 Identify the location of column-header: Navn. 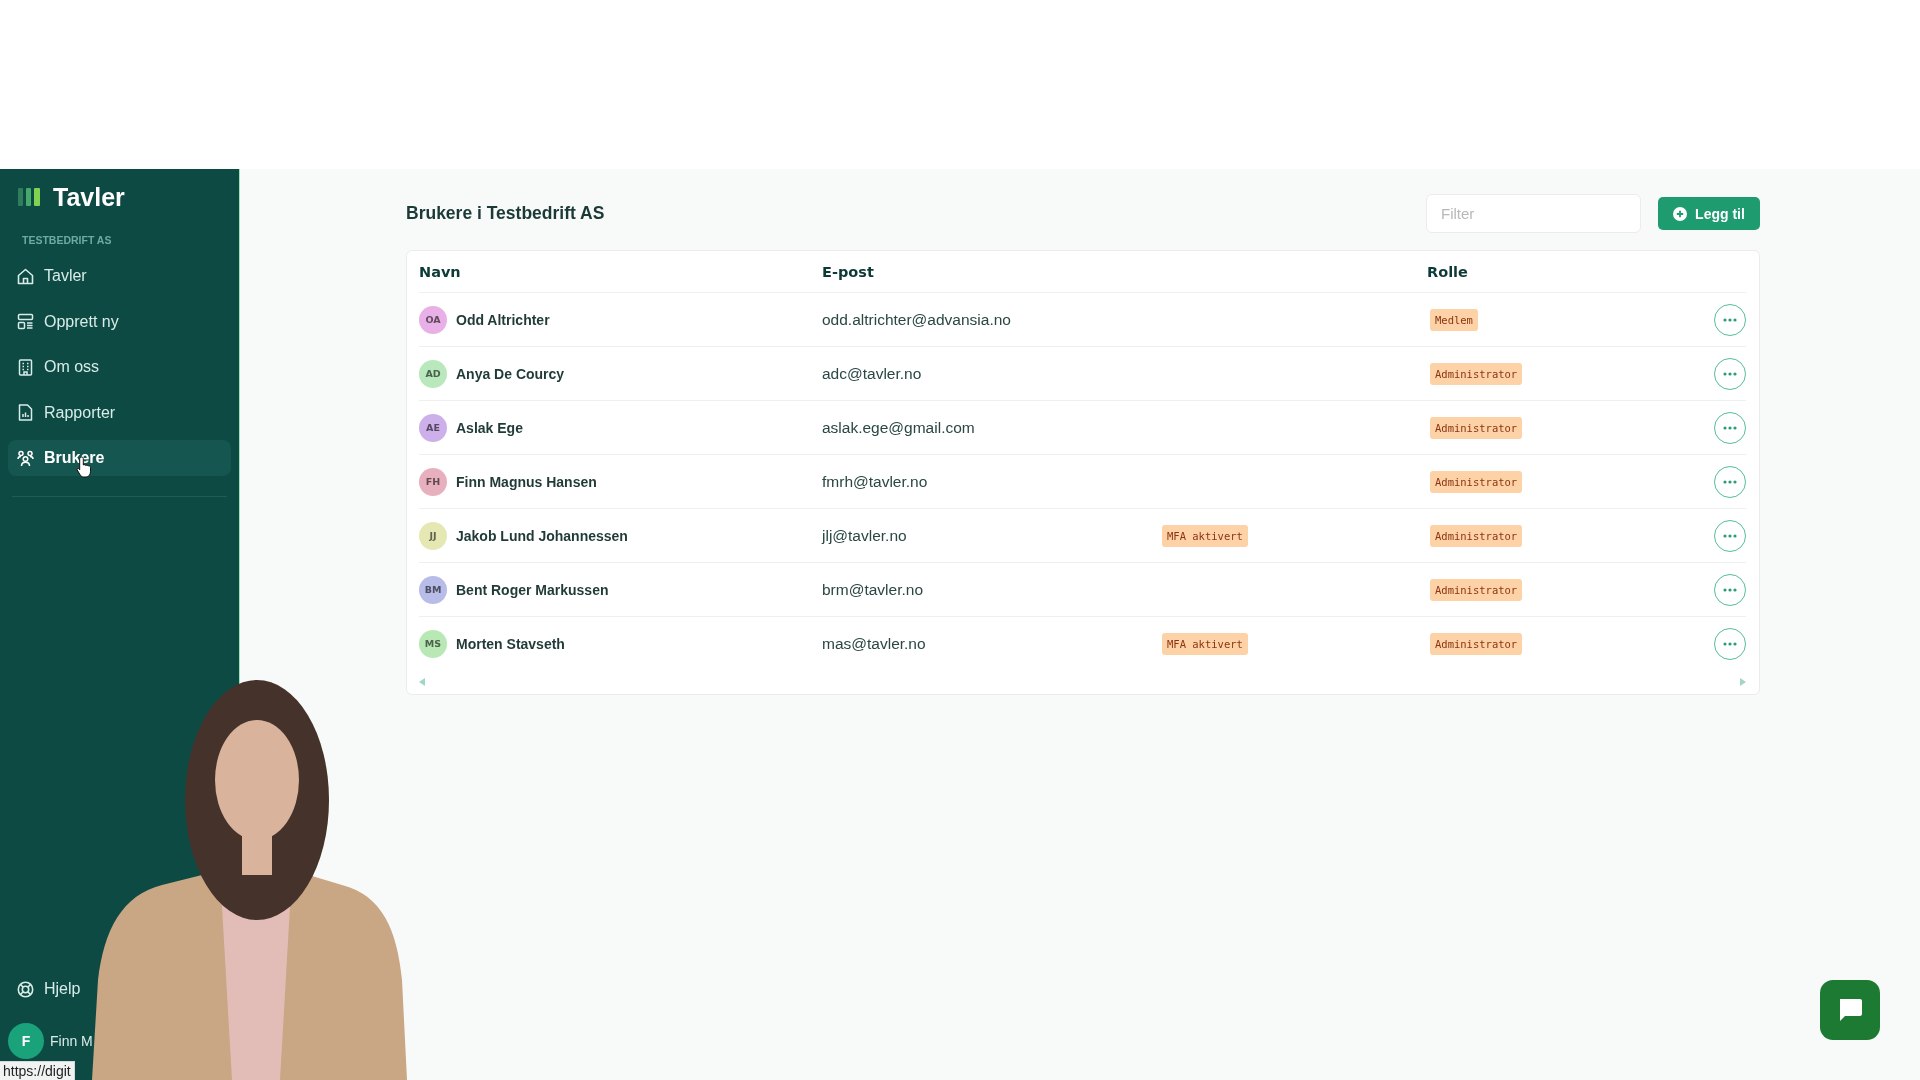
(440, 271).